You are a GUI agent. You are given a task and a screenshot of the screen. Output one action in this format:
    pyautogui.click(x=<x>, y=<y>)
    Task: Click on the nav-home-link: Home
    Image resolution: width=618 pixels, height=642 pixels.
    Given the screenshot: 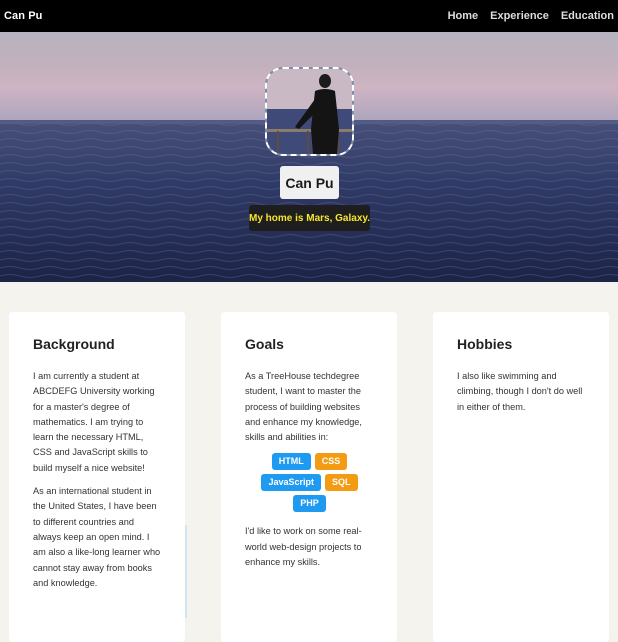 What is the action you would take?
    pyautogui.click(x=463, y=16)
    